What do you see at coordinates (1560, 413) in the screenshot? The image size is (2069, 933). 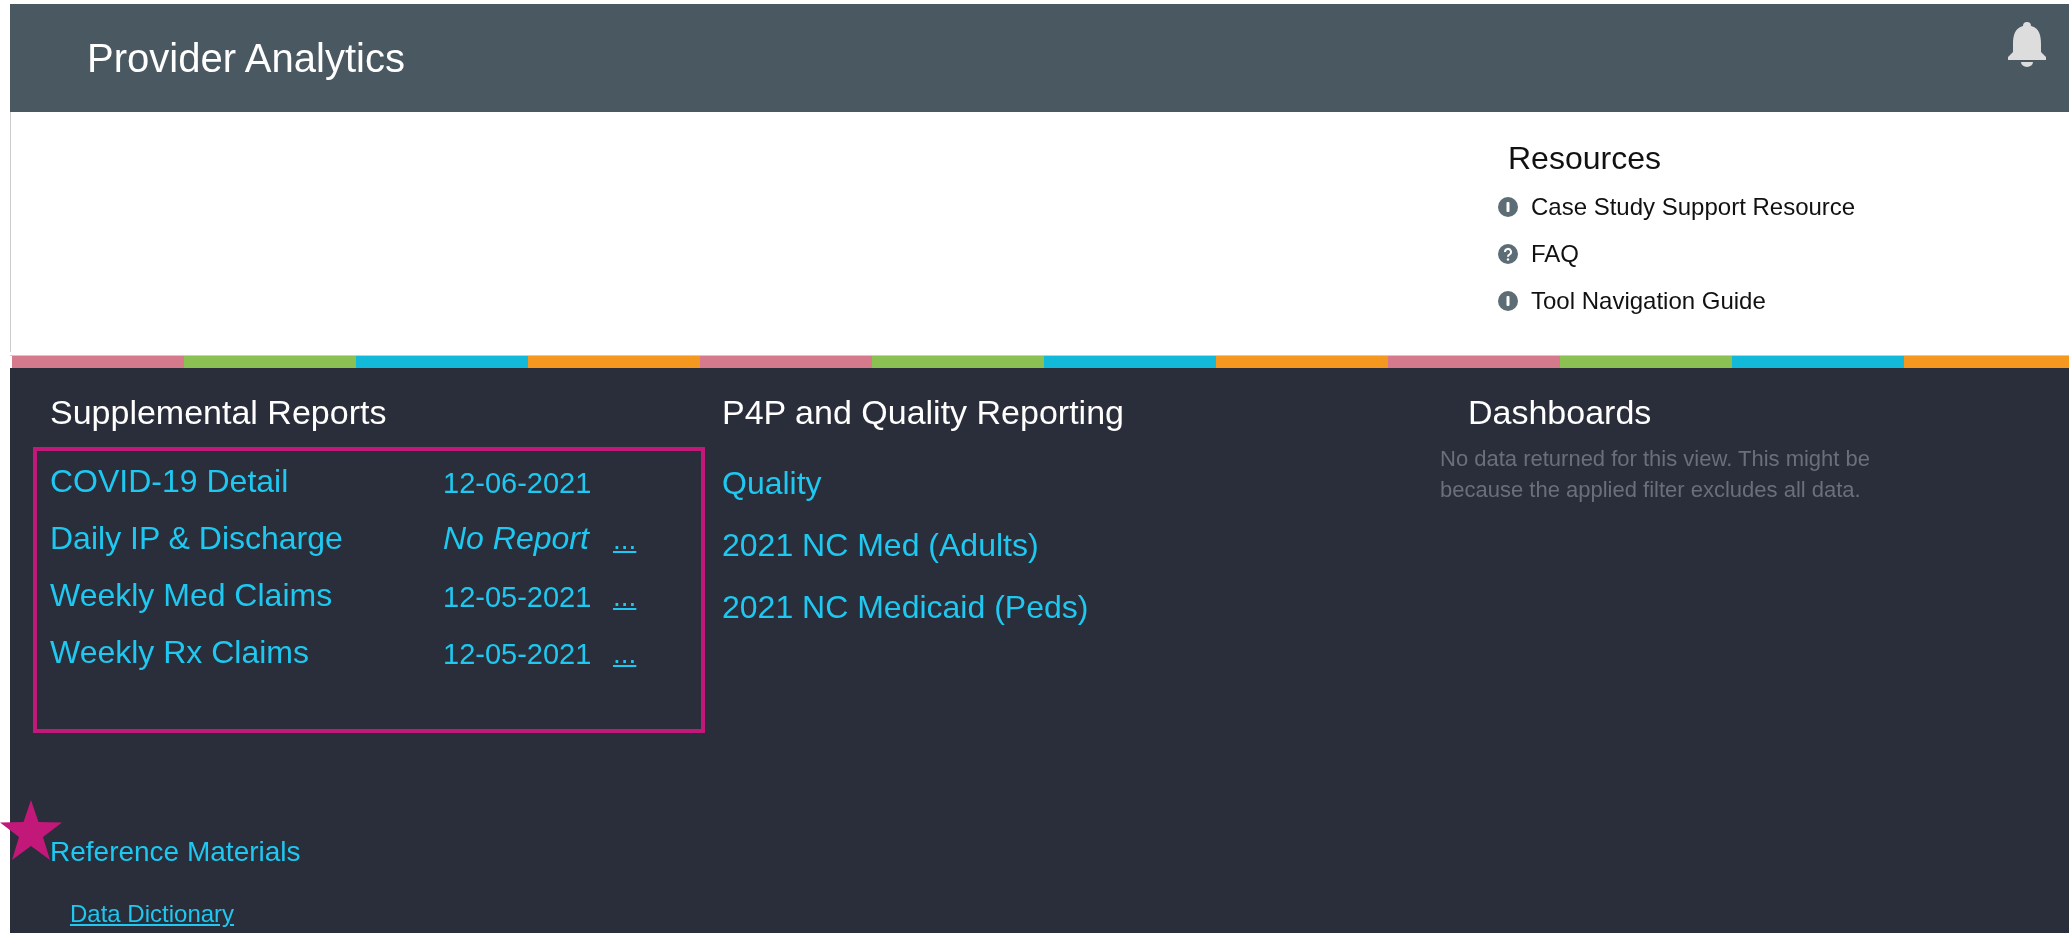 I see `section-heading: Dashboards` at bounding box center [1560, 413].